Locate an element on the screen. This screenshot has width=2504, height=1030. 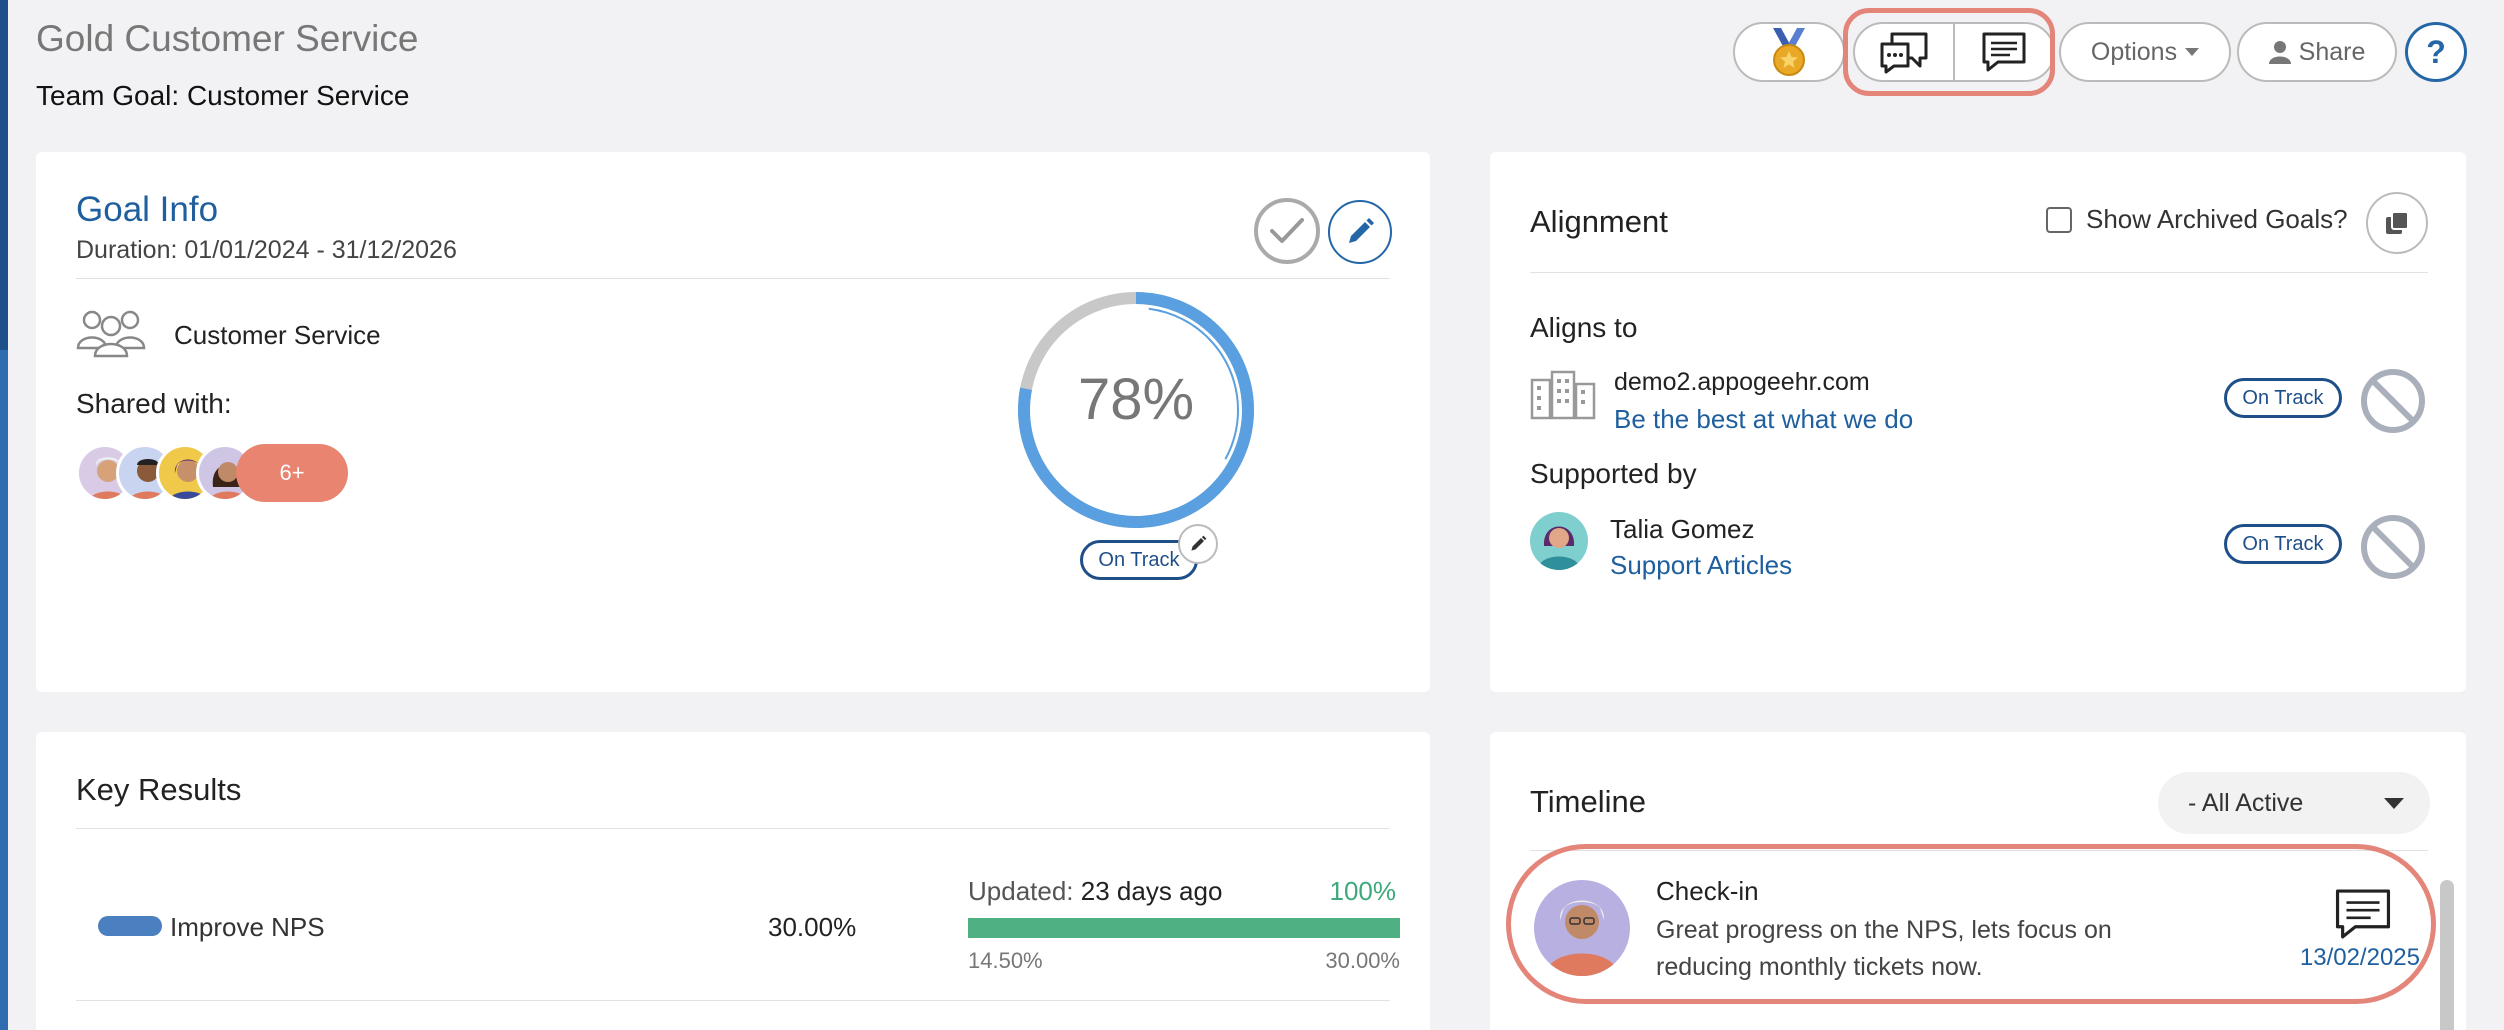
key-result-progress-bar is located at coordinates (1184, 928).